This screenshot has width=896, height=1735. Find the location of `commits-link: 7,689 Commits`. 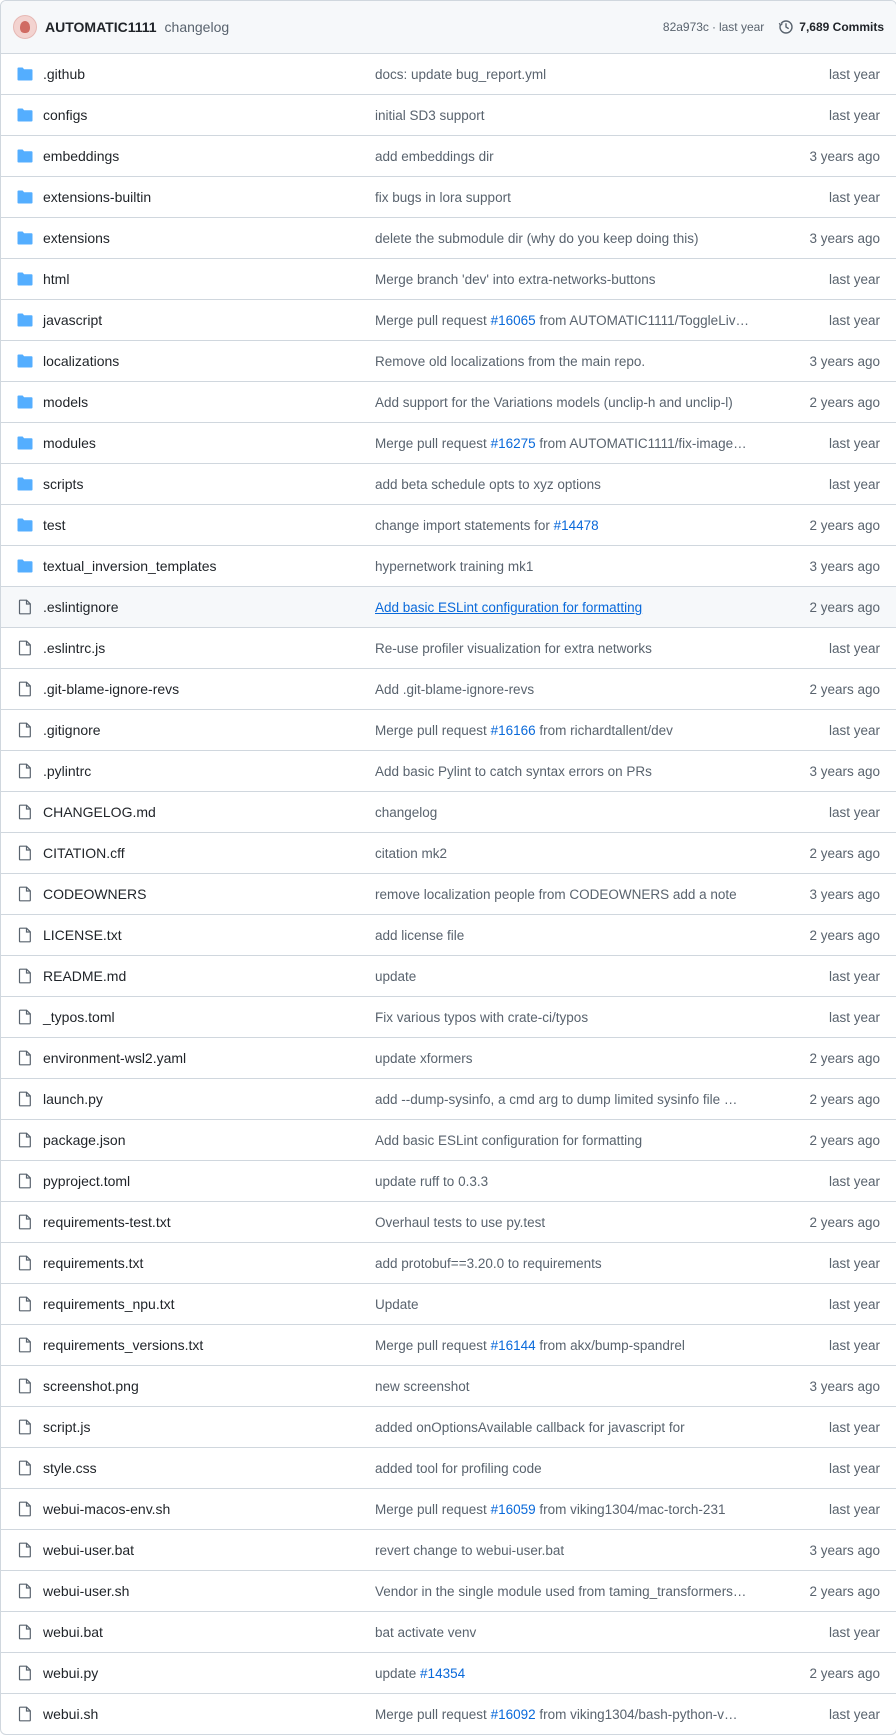

commits-link: 7,689 Commits is located at coordinates (831, 27).